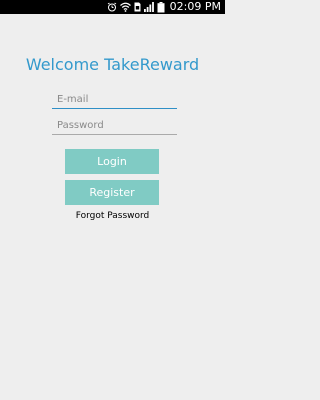 The height and width of the screenshot is (400, 320). I want to click on password-field, so click(114, 125).